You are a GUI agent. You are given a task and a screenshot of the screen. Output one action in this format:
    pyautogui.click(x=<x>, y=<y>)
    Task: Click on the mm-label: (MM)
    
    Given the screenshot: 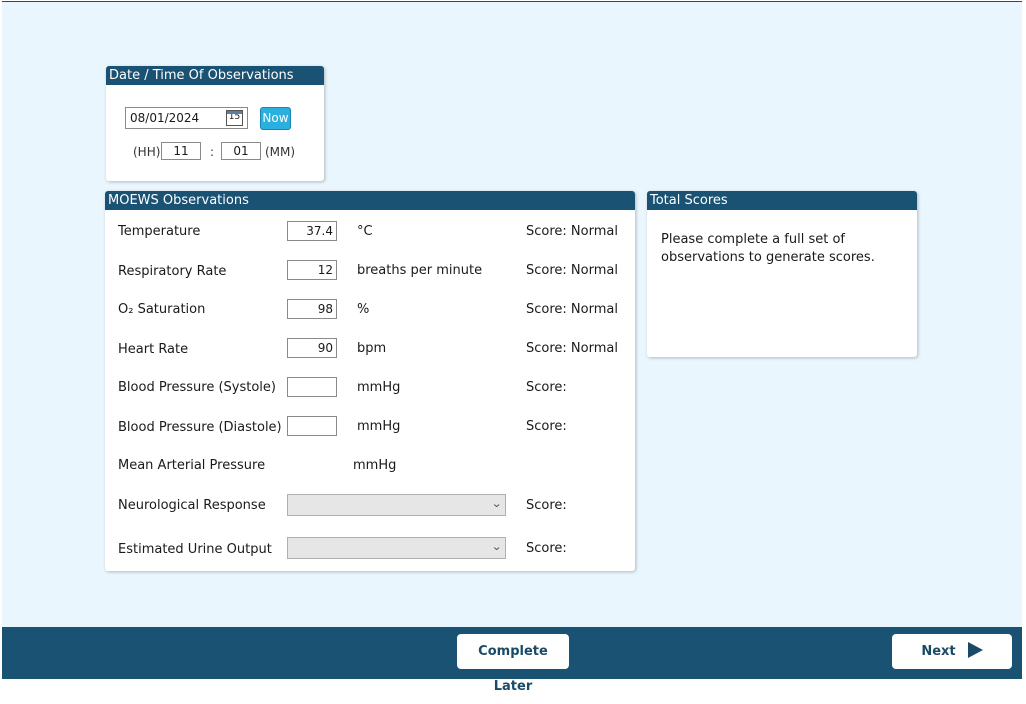 What is the action you would take?
    pyautogui.click(x=280, y=152)
    